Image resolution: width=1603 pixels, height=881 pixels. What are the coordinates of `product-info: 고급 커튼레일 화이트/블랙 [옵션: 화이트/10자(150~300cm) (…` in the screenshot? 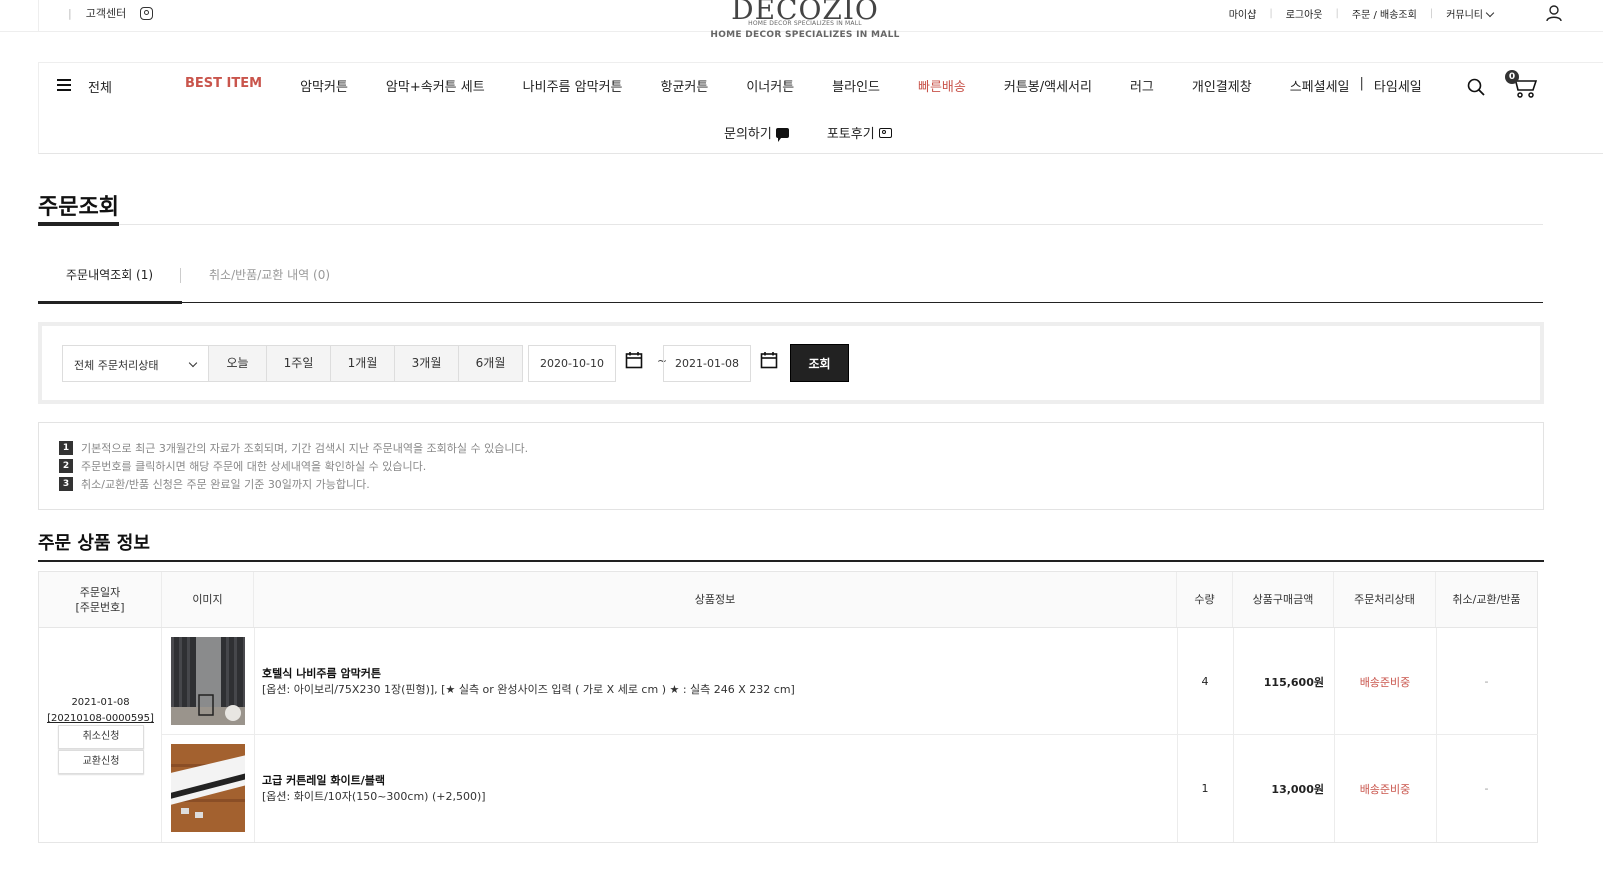 It's located at (374, 788).